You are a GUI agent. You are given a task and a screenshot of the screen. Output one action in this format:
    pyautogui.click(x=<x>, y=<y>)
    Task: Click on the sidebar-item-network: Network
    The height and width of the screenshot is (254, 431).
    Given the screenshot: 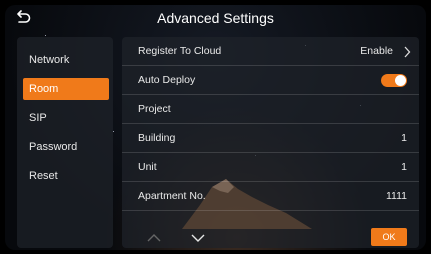 What is the action you would take?
    pyautogui.click(x=66, y=60)
    